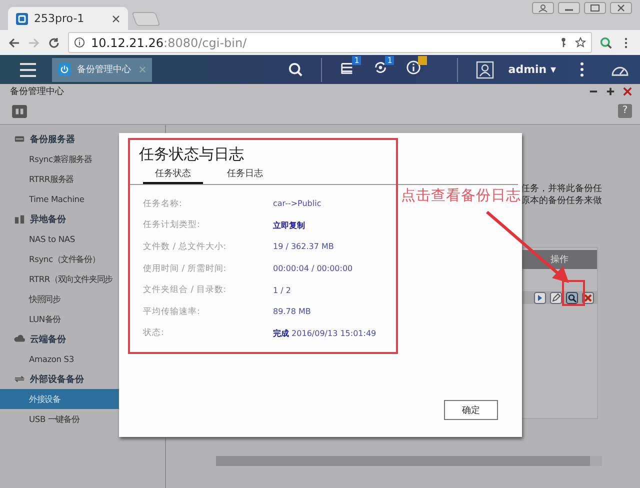 The height and width of the screenshot is (488, 640). I want to click on column-header: 操作, so click(559, 260).